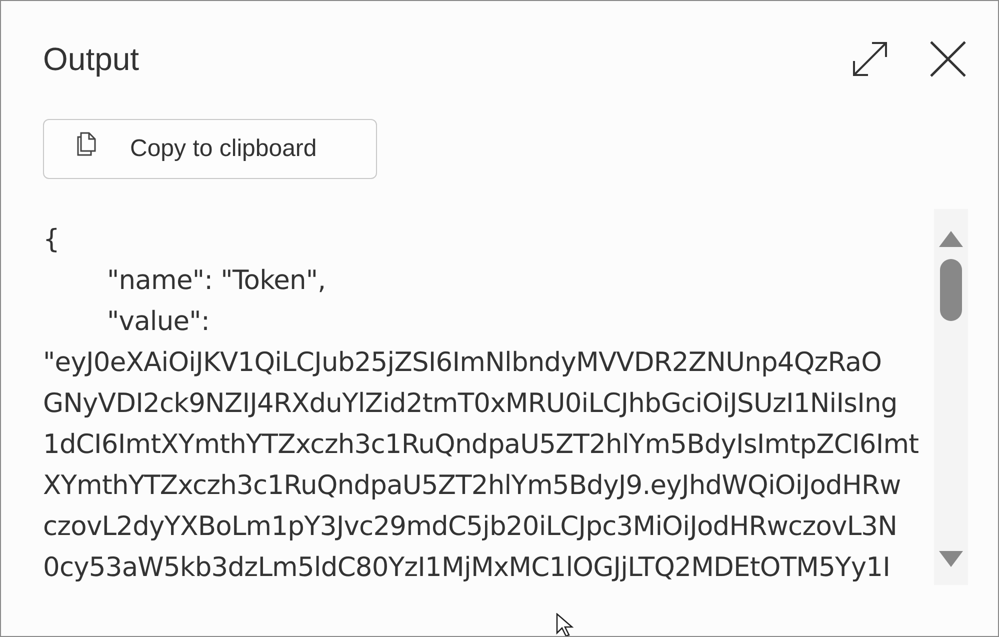 The height and width of the screenshot is (637, 999). What do you see at coordinates (466, 568) in the screenshot?
I see `output-line: 0cy53aW5kb3dzLm5ldC80YzI1MjMxMC1lOGJjLTQ2MDEtOTM5Yy1I` at bounding box center [466, 568].